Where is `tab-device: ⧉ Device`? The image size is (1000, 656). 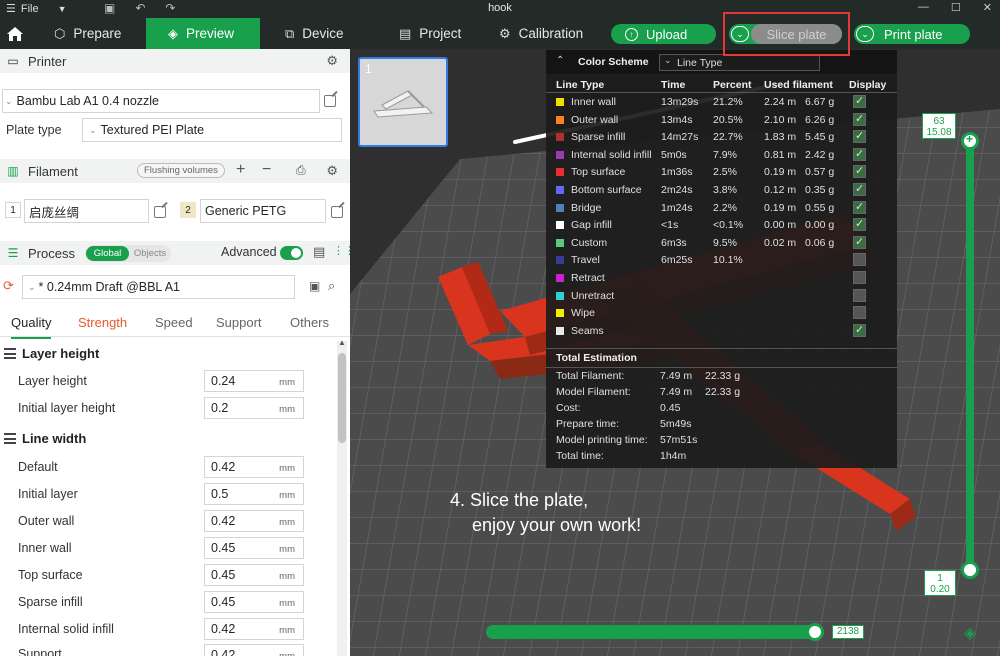
tab-device: ⧉ Device is located at coordinates (314, 33).